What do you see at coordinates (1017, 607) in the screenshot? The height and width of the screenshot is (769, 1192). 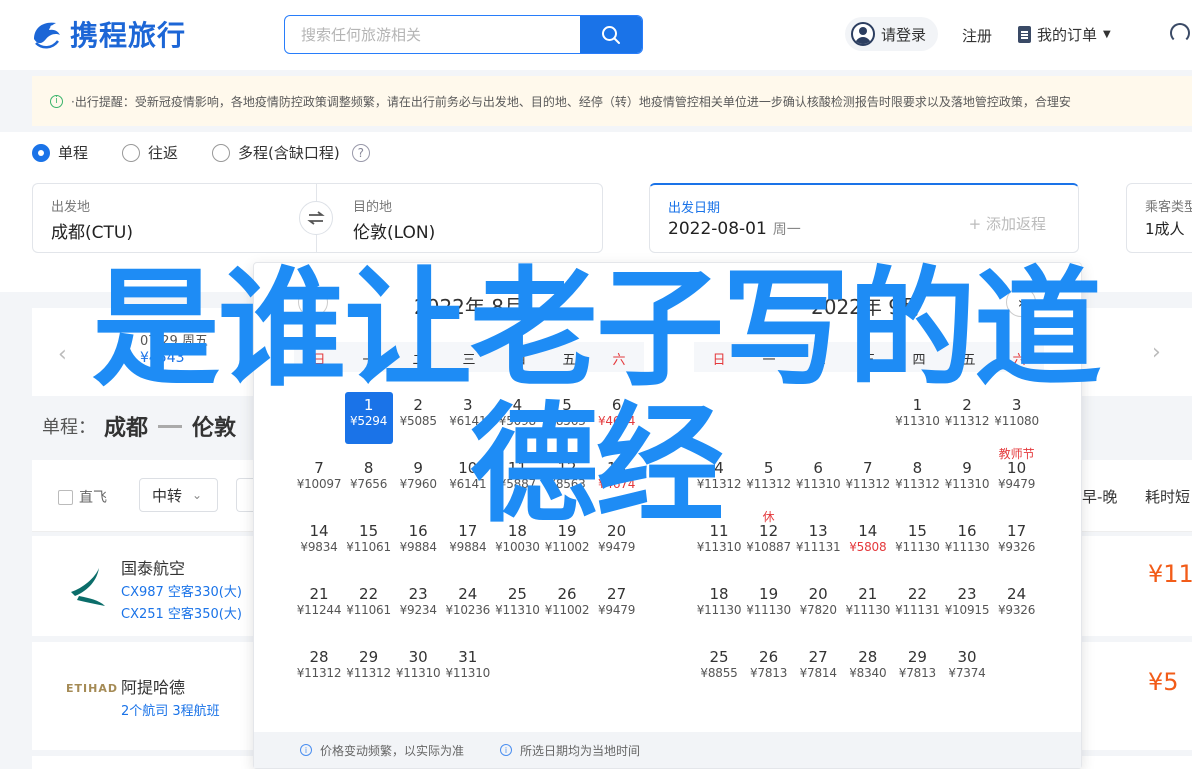 I see `calendar-day: 24 ¥9326` at bounding box center [1017, 607].